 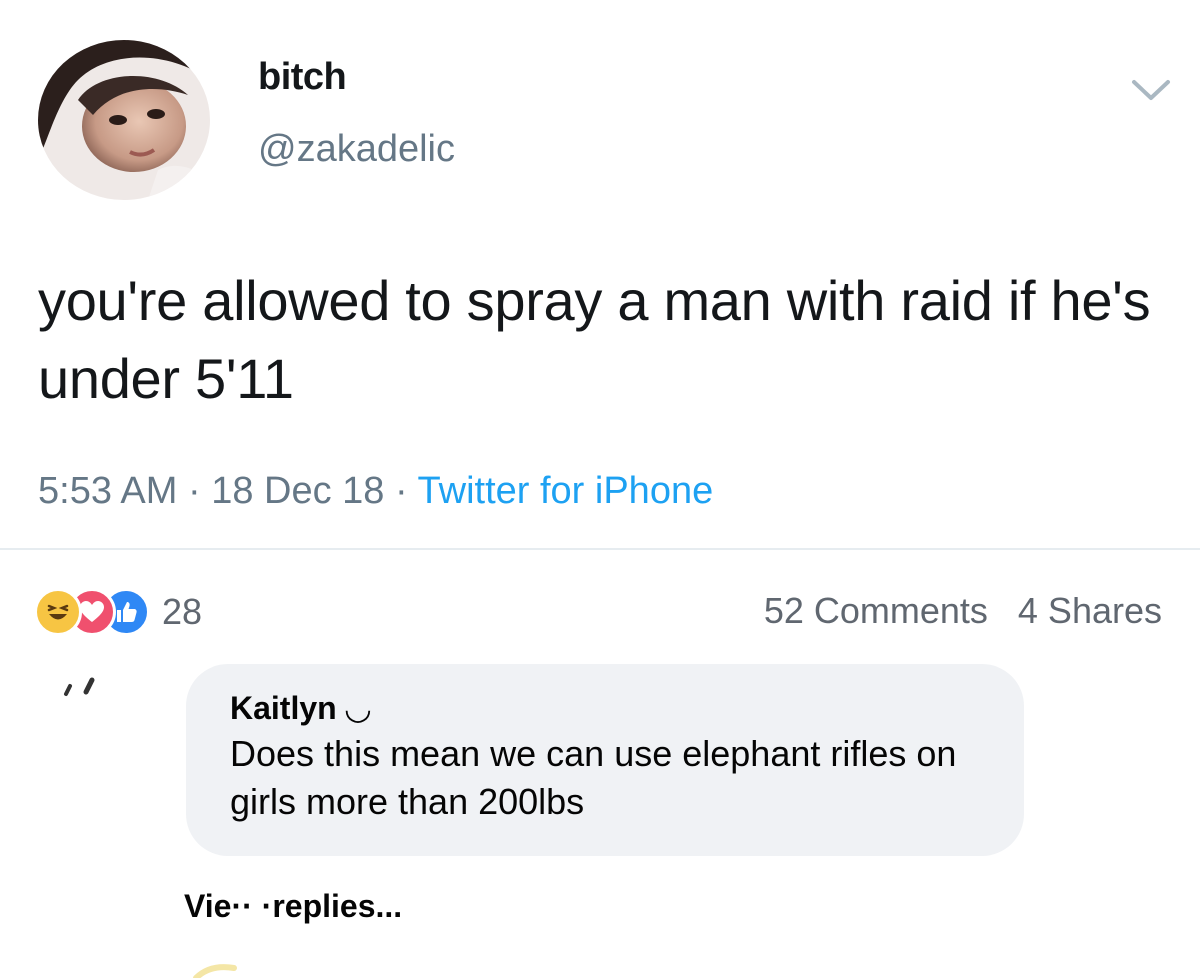 I want to click on profile-avatar, so click(x=124, y=120).